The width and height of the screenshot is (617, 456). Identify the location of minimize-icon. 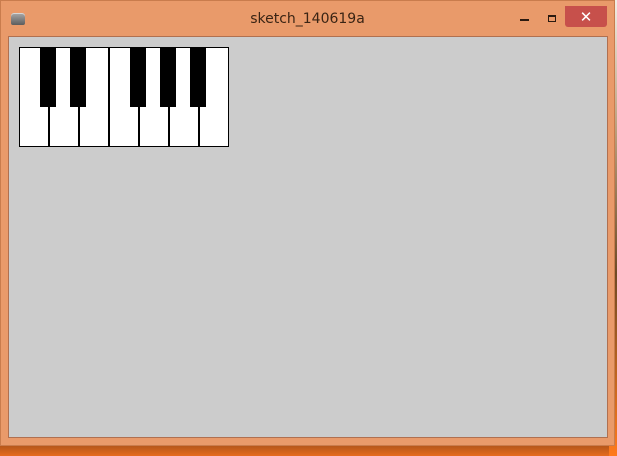
(524, 20).